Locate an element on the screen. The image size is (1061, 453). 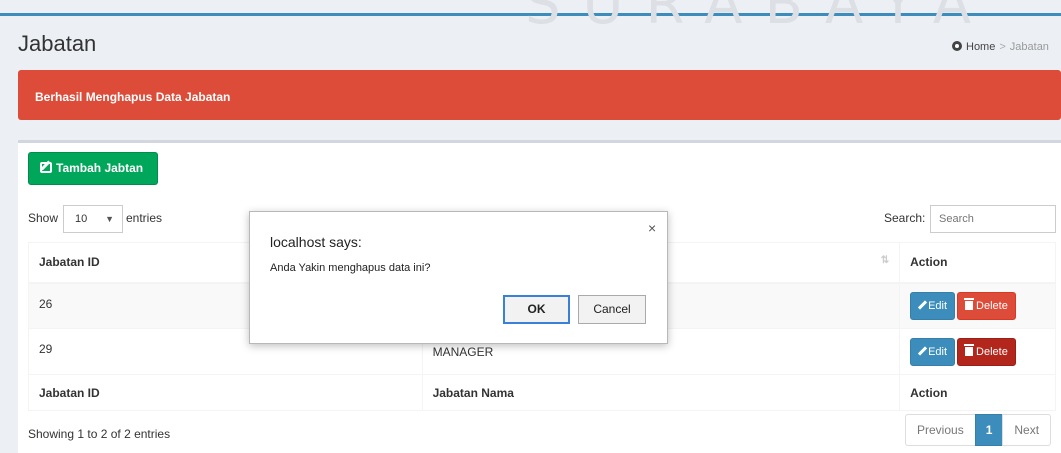
breadcrumb: Home > Jabatan is located at coordinates (1000, 47).